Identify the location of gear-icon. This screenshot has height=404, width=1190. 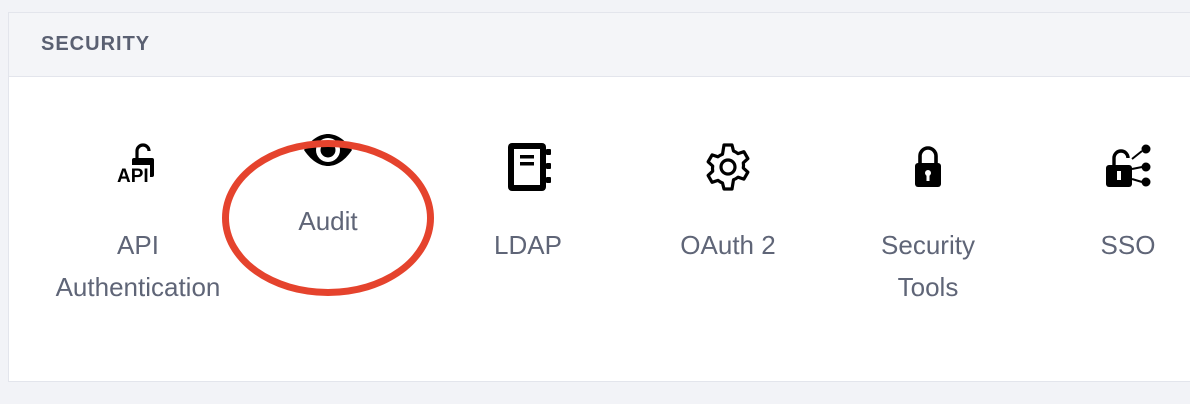
(728, 167).